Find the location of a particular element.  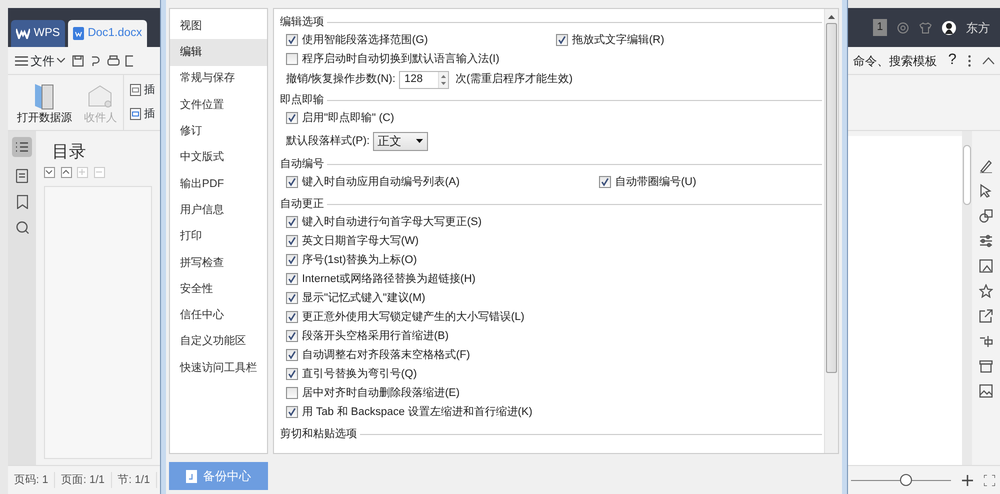

print-icon is located at coordinates (113, 60).